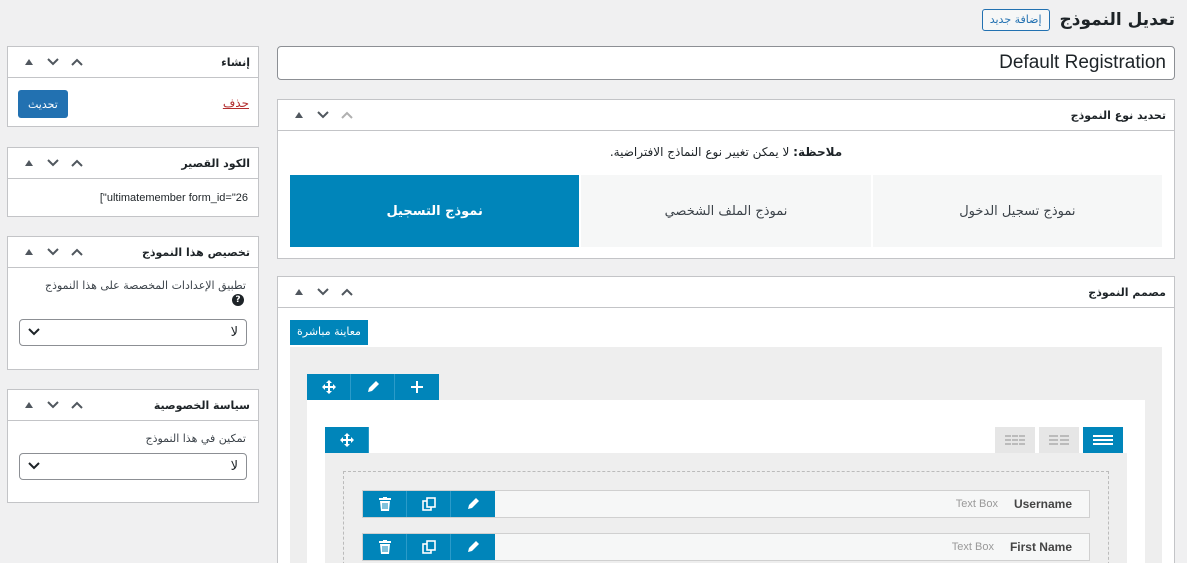  Describe the element at coordinates (145, 285) in the screenshot. I see `customize-label: تطبيق الإعدادات المخصصة على هذا النموذج` at that location.